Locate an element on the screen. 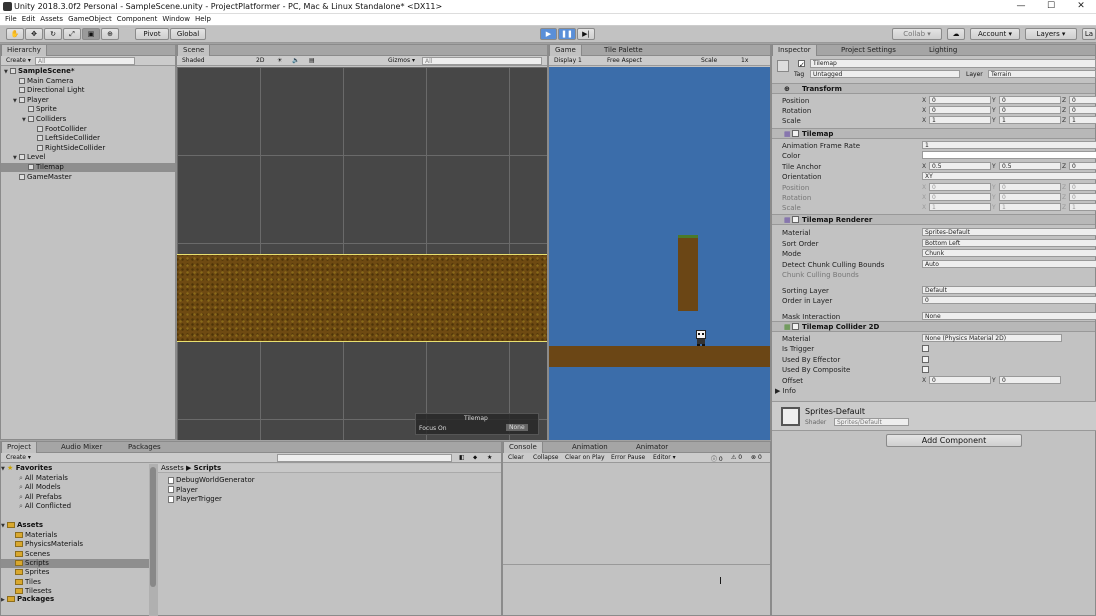  menu-edit: Edit is located at coordinates (29, 19).